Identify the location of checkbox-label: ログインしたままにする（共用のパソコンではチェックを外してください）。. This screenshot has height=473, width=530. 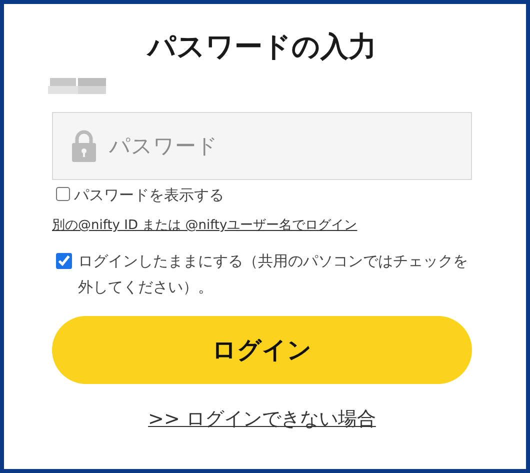
(273, 274).